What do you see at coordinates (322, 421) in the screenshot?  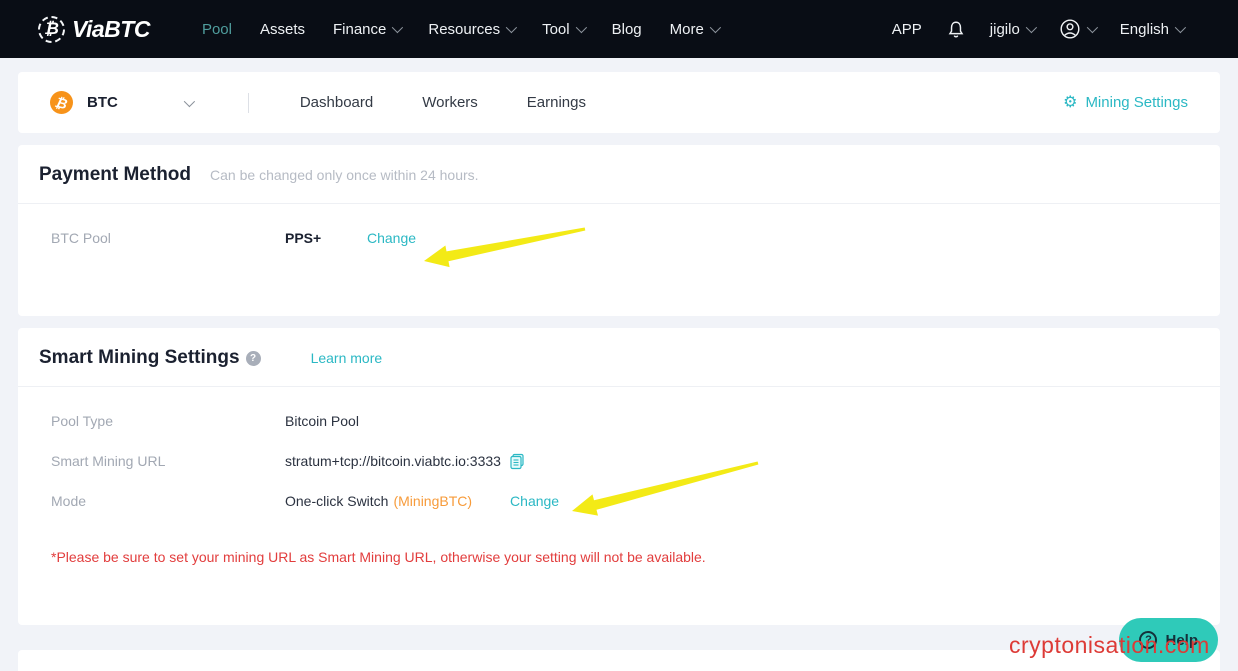 I see `pool-type-value: Bitcoin Pool` at bounding box center [322, 421].